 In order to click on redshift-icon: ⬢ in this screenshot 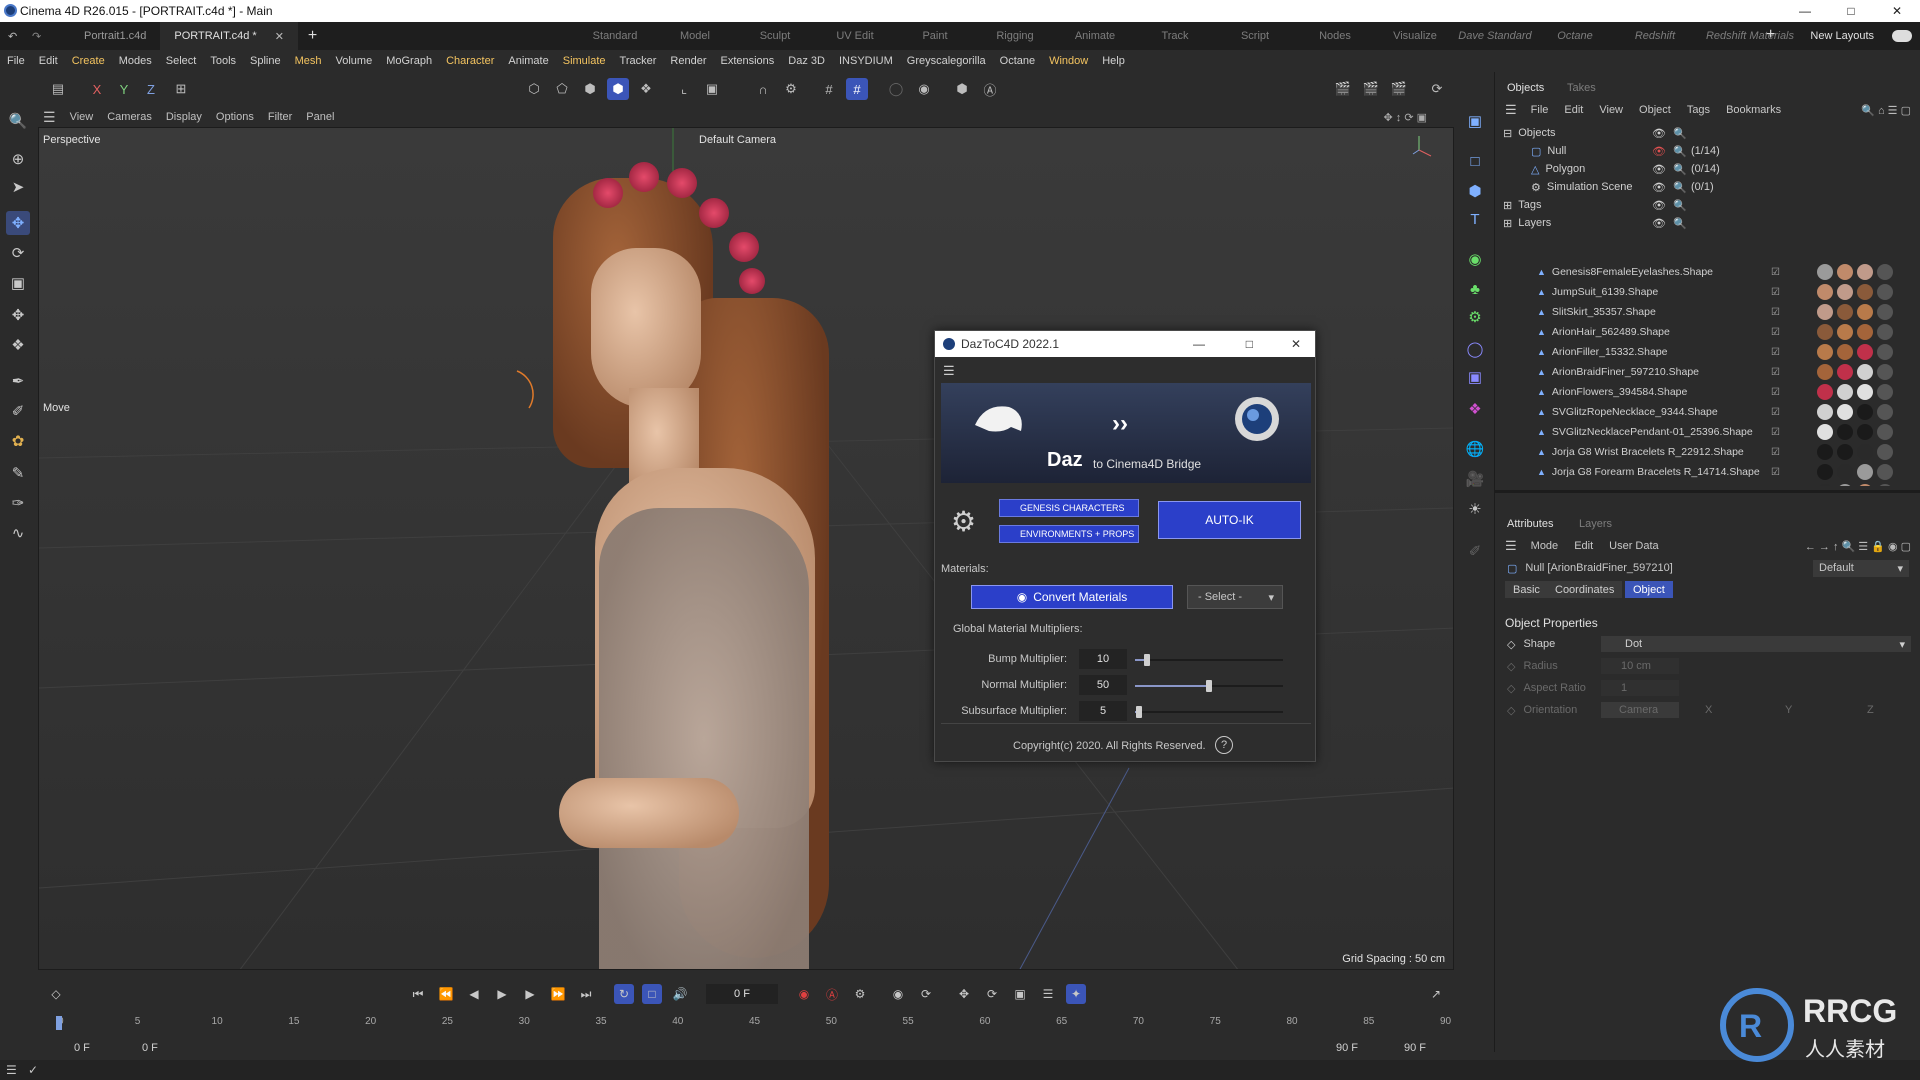, I will do `click(962, 89)`.